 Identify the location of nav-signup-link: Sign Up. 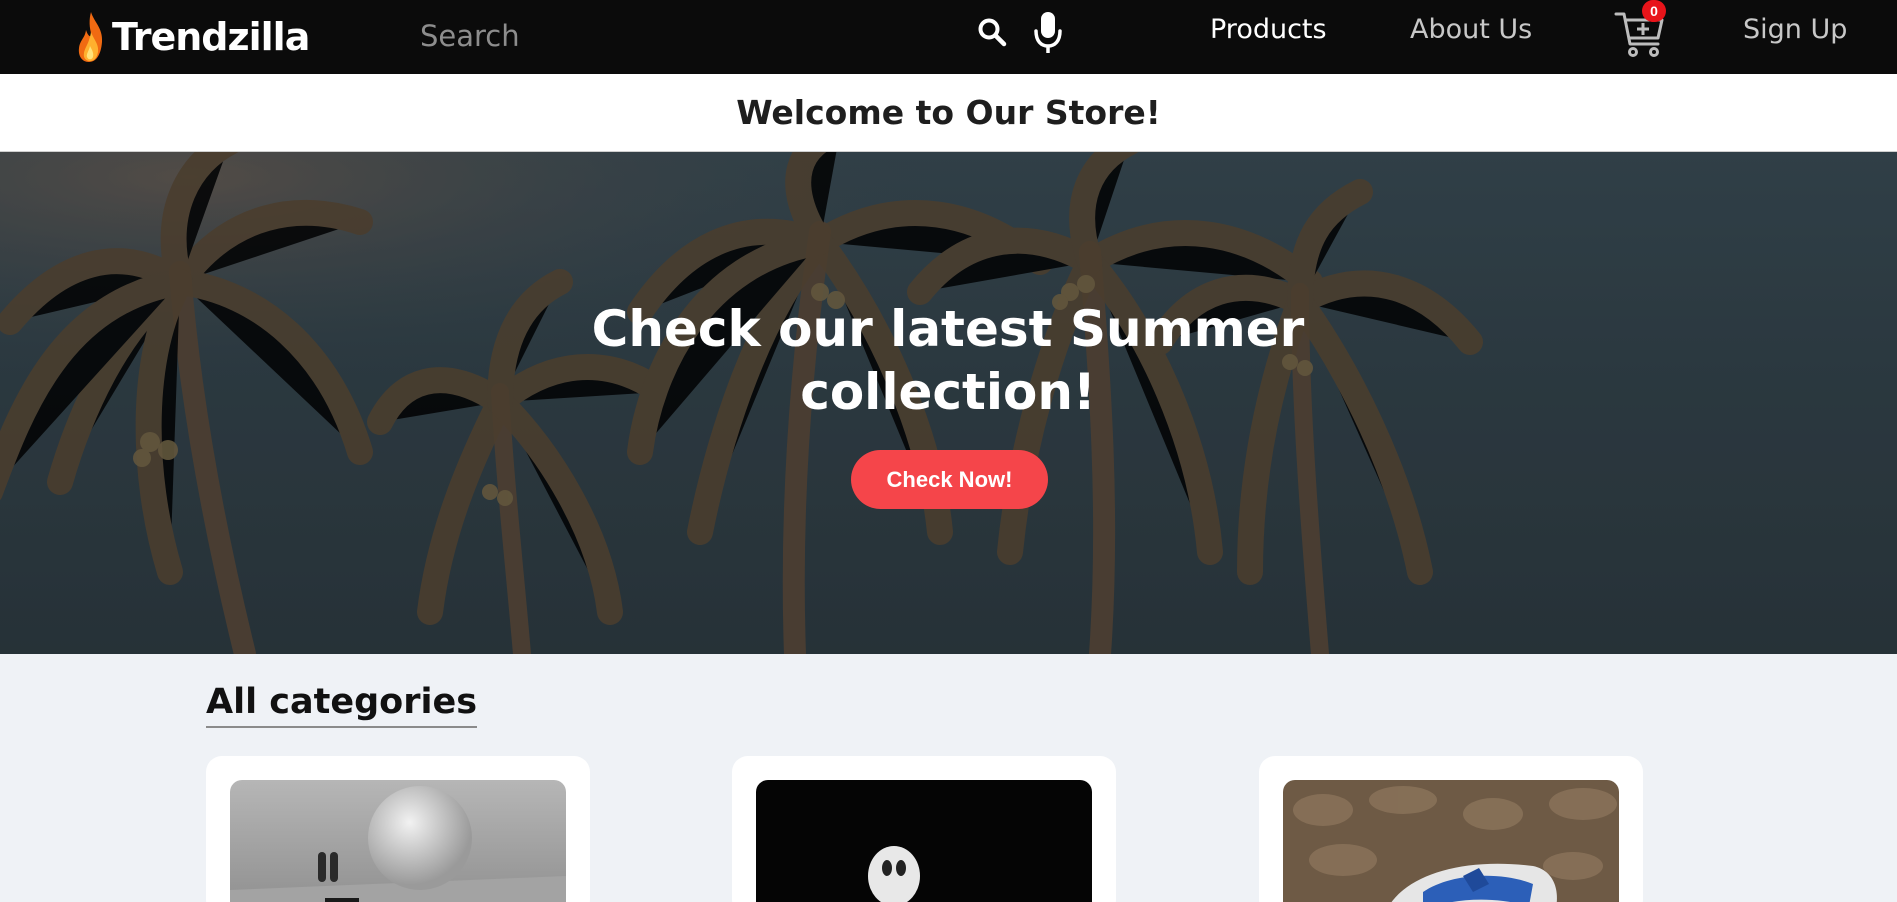
(1795, 29).